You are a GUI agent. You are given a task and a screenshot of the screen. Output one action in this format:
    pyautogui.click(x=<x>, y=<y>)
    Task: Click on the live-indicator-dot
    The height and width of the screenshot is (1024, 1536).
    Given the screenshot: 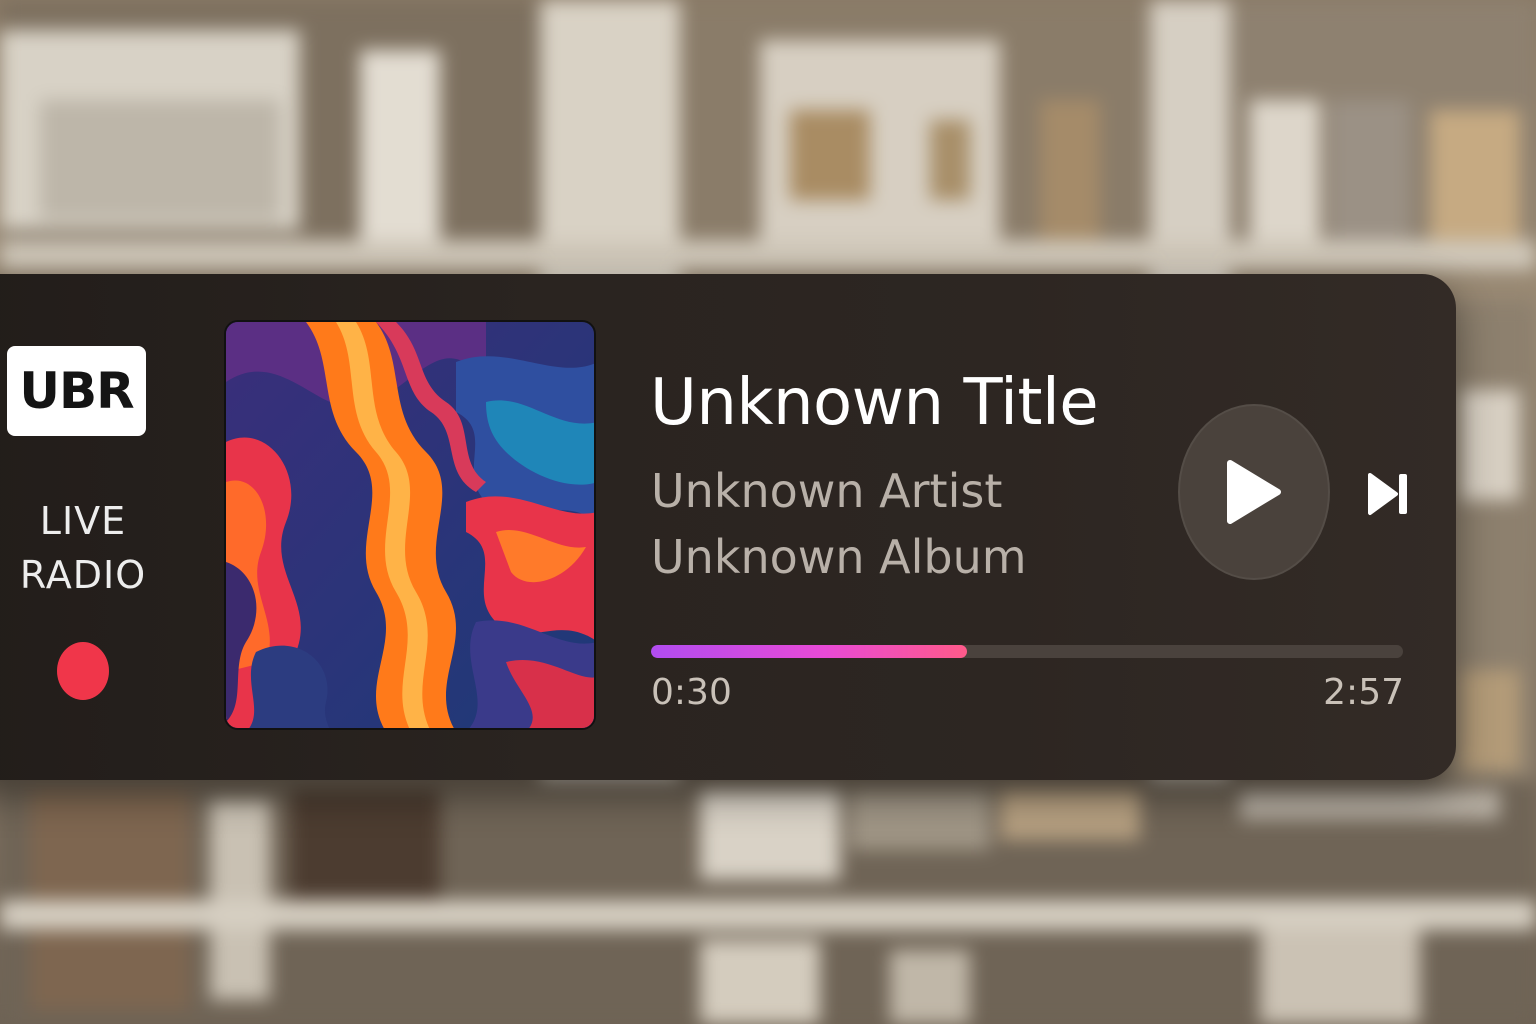 What is the action you would take?
    pyautogui.click(x=83, y=671)
    